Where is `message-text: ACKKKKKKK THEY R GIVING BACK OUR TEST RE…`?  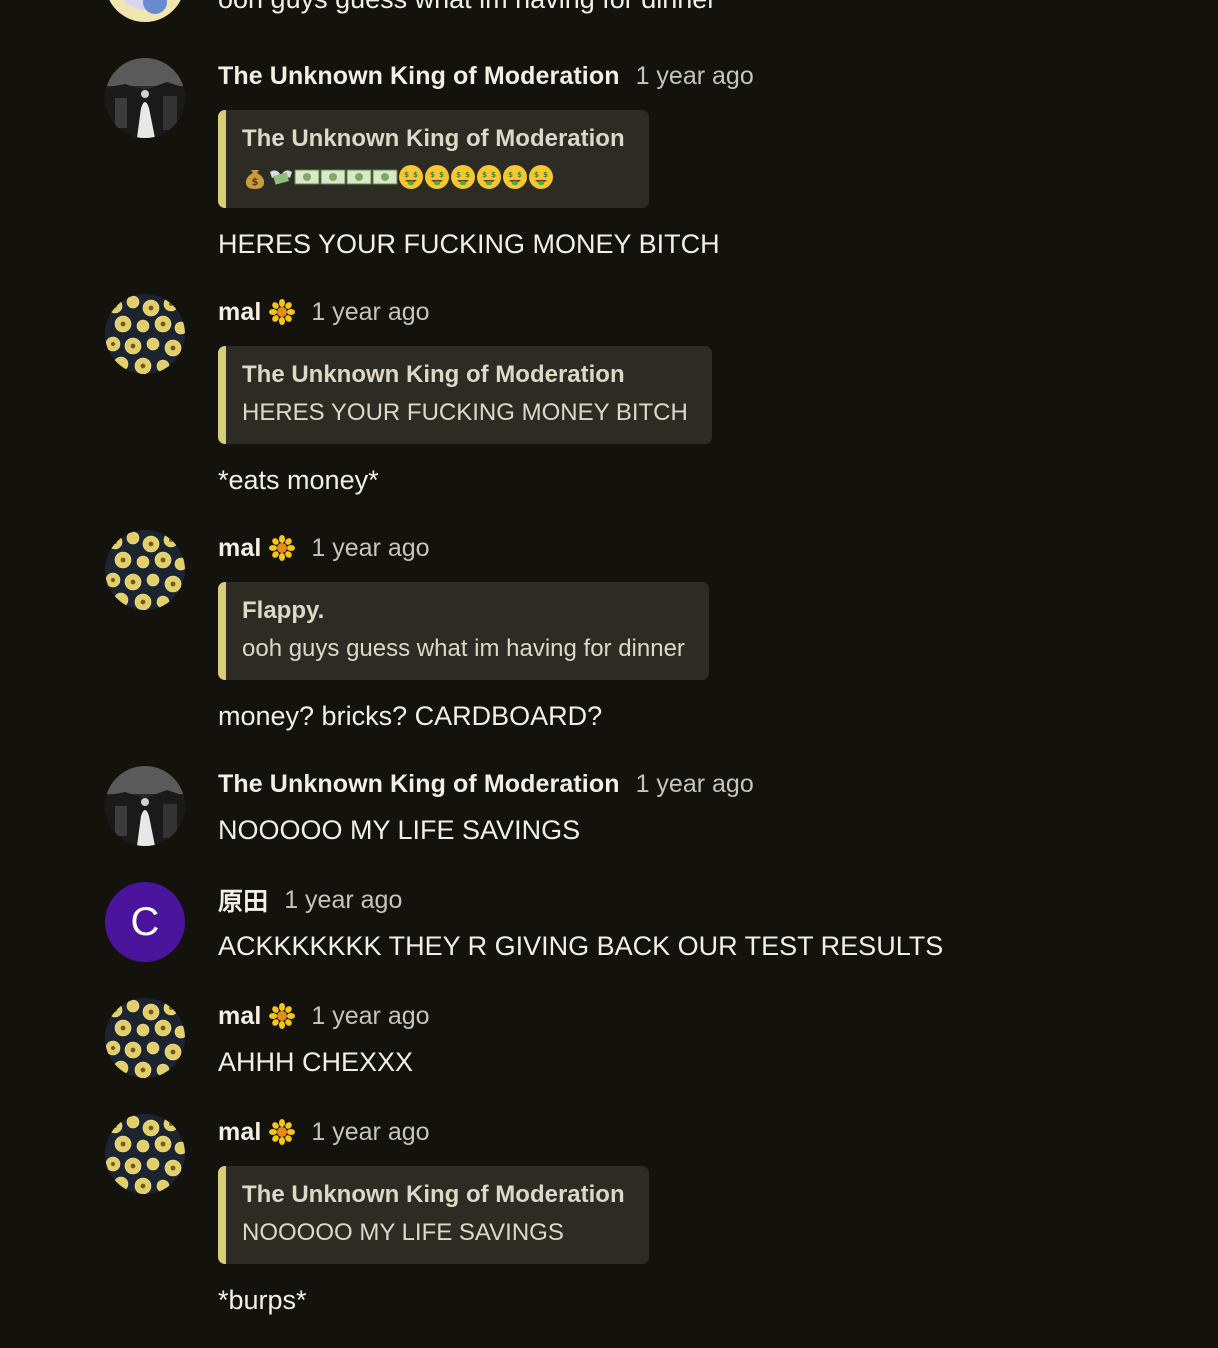 message-text: ACKKKKKKK THEY R GIVING BACK OUR TEST RE… is located at coordinates (581, 946).